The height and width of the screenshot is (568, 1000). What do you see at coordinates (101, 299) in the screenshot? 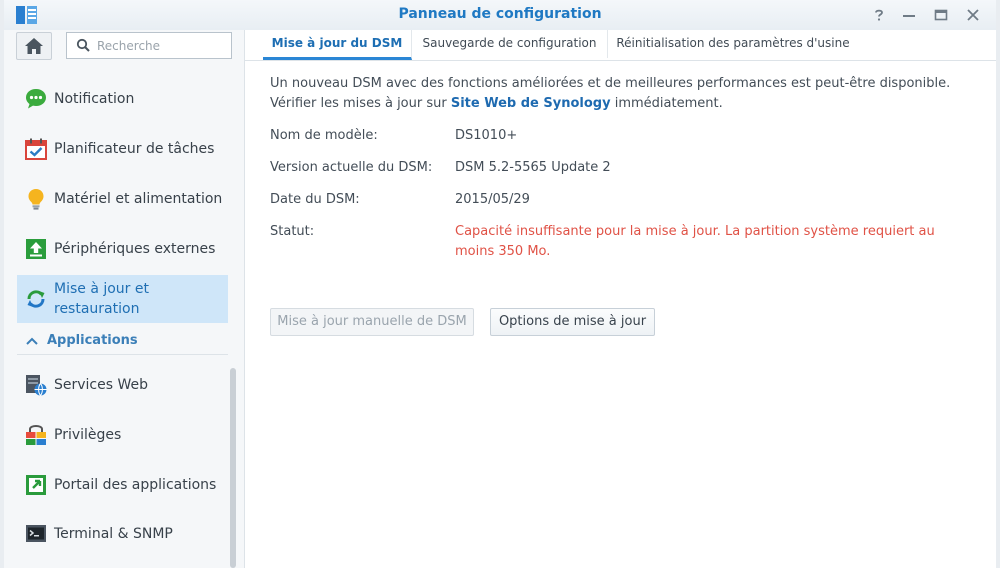
I see `sidebar-item-label: Mise à jour et restauration` at bounding box center [101, 299].